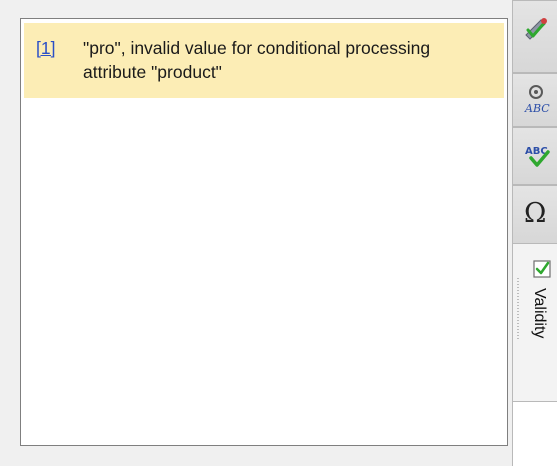 The image size is (557, 466). I want to click on spell-check-button: ABC, so click(534, 156).